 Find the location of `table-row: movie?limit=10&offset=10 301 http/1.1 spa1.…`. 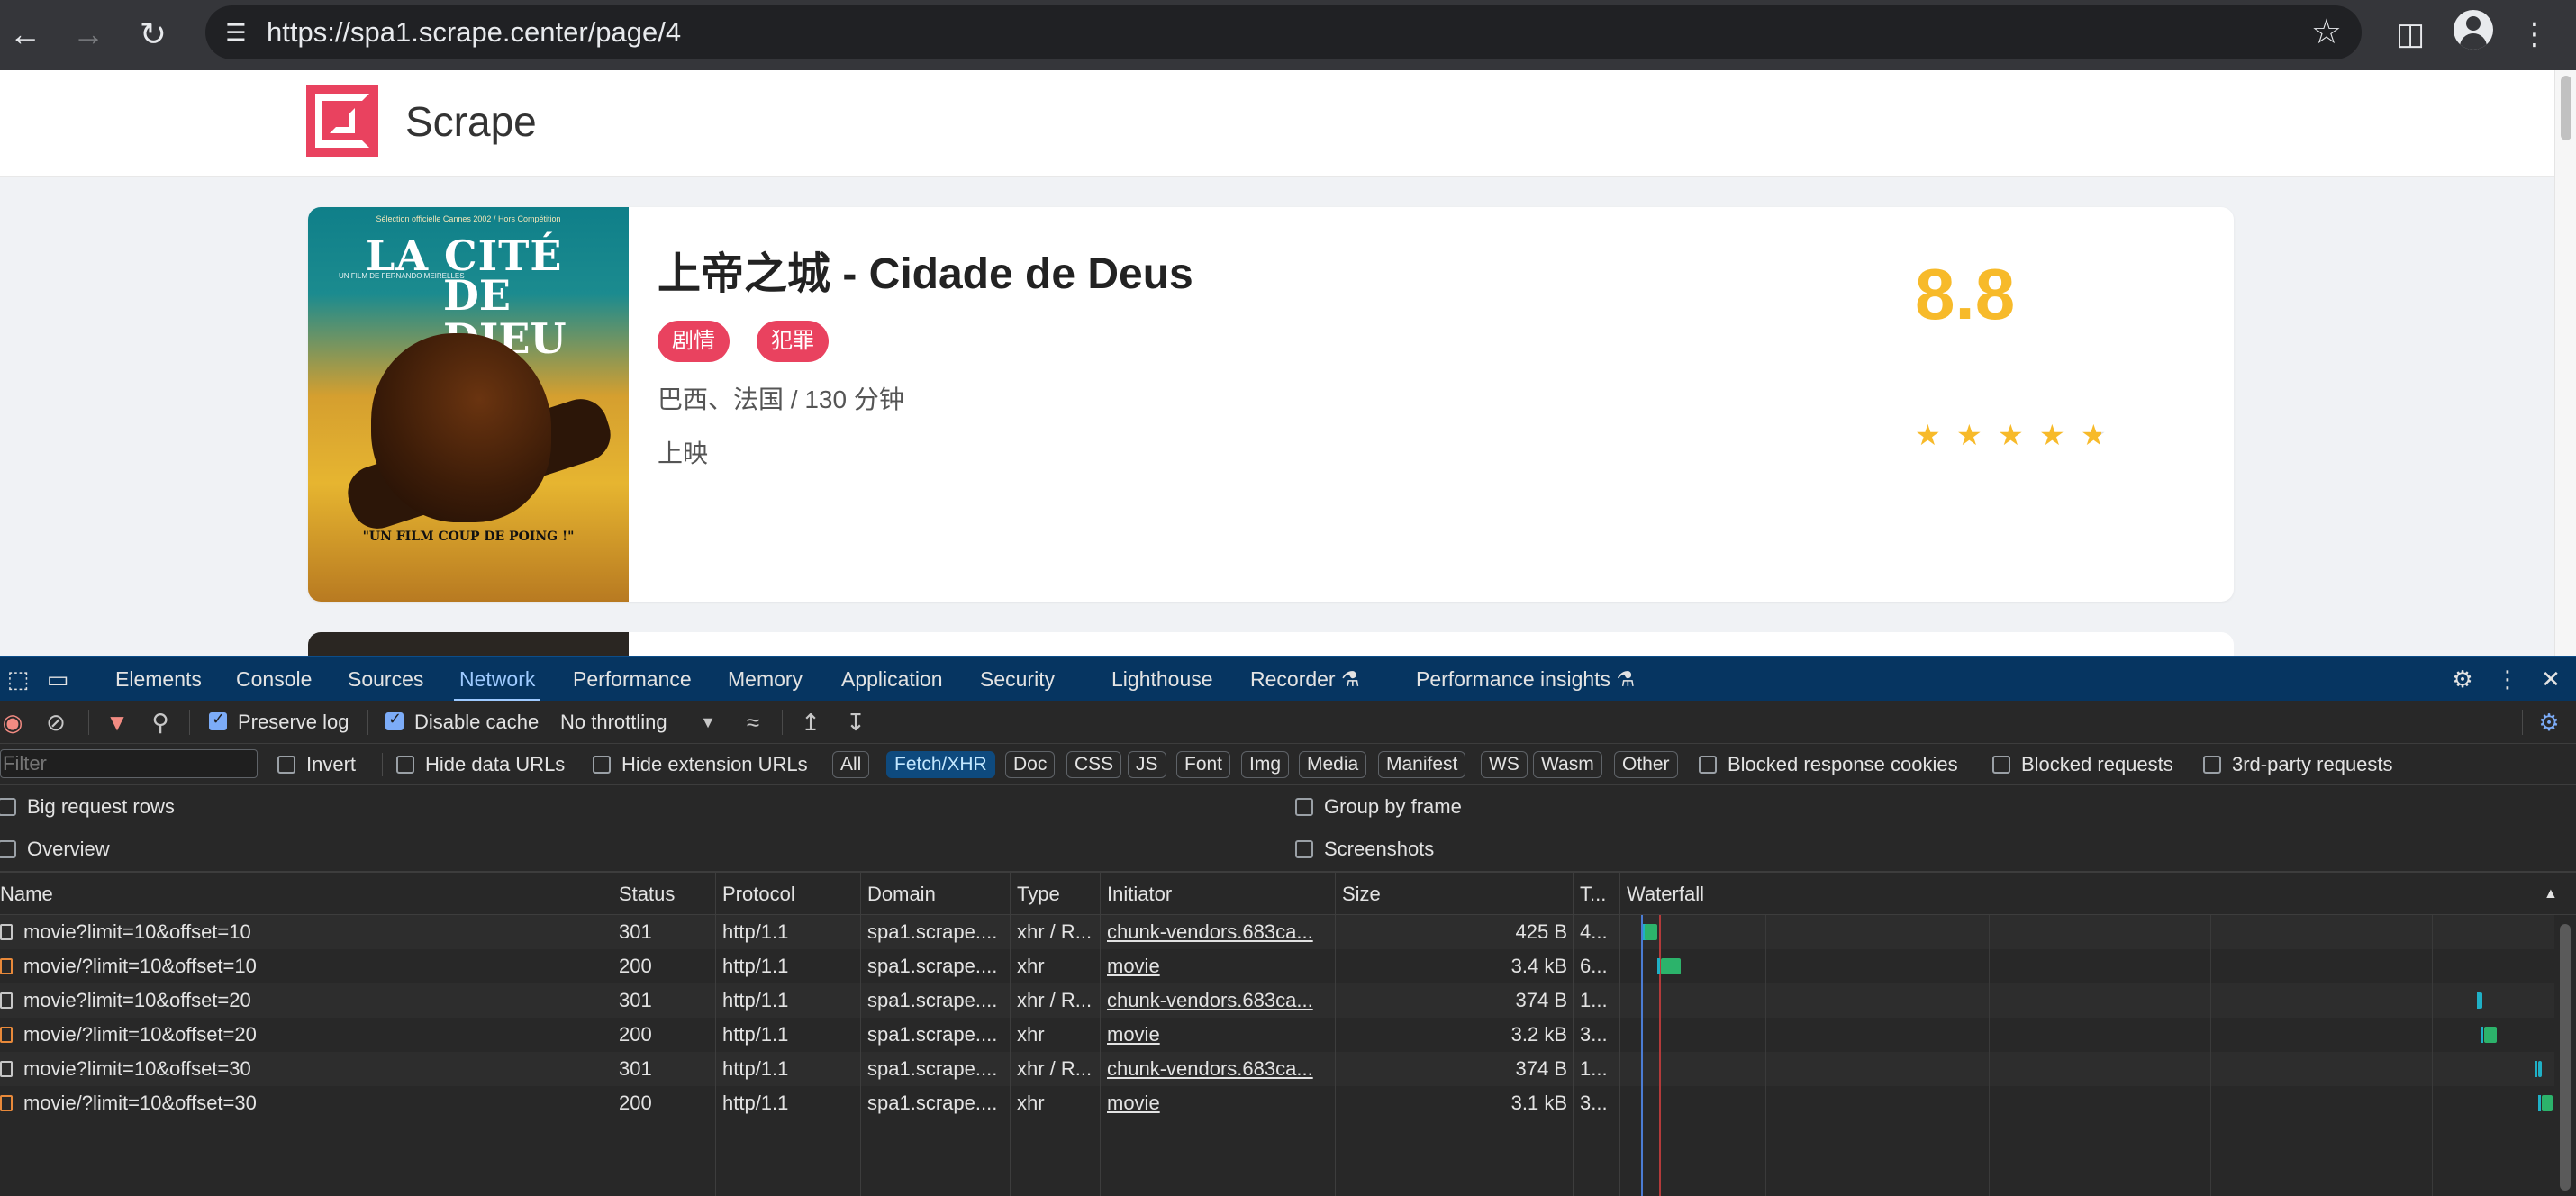

table-row: movie?limit=10&offset=10 301 http/1.1 spa1.… is located at coordinates (1277, 932).